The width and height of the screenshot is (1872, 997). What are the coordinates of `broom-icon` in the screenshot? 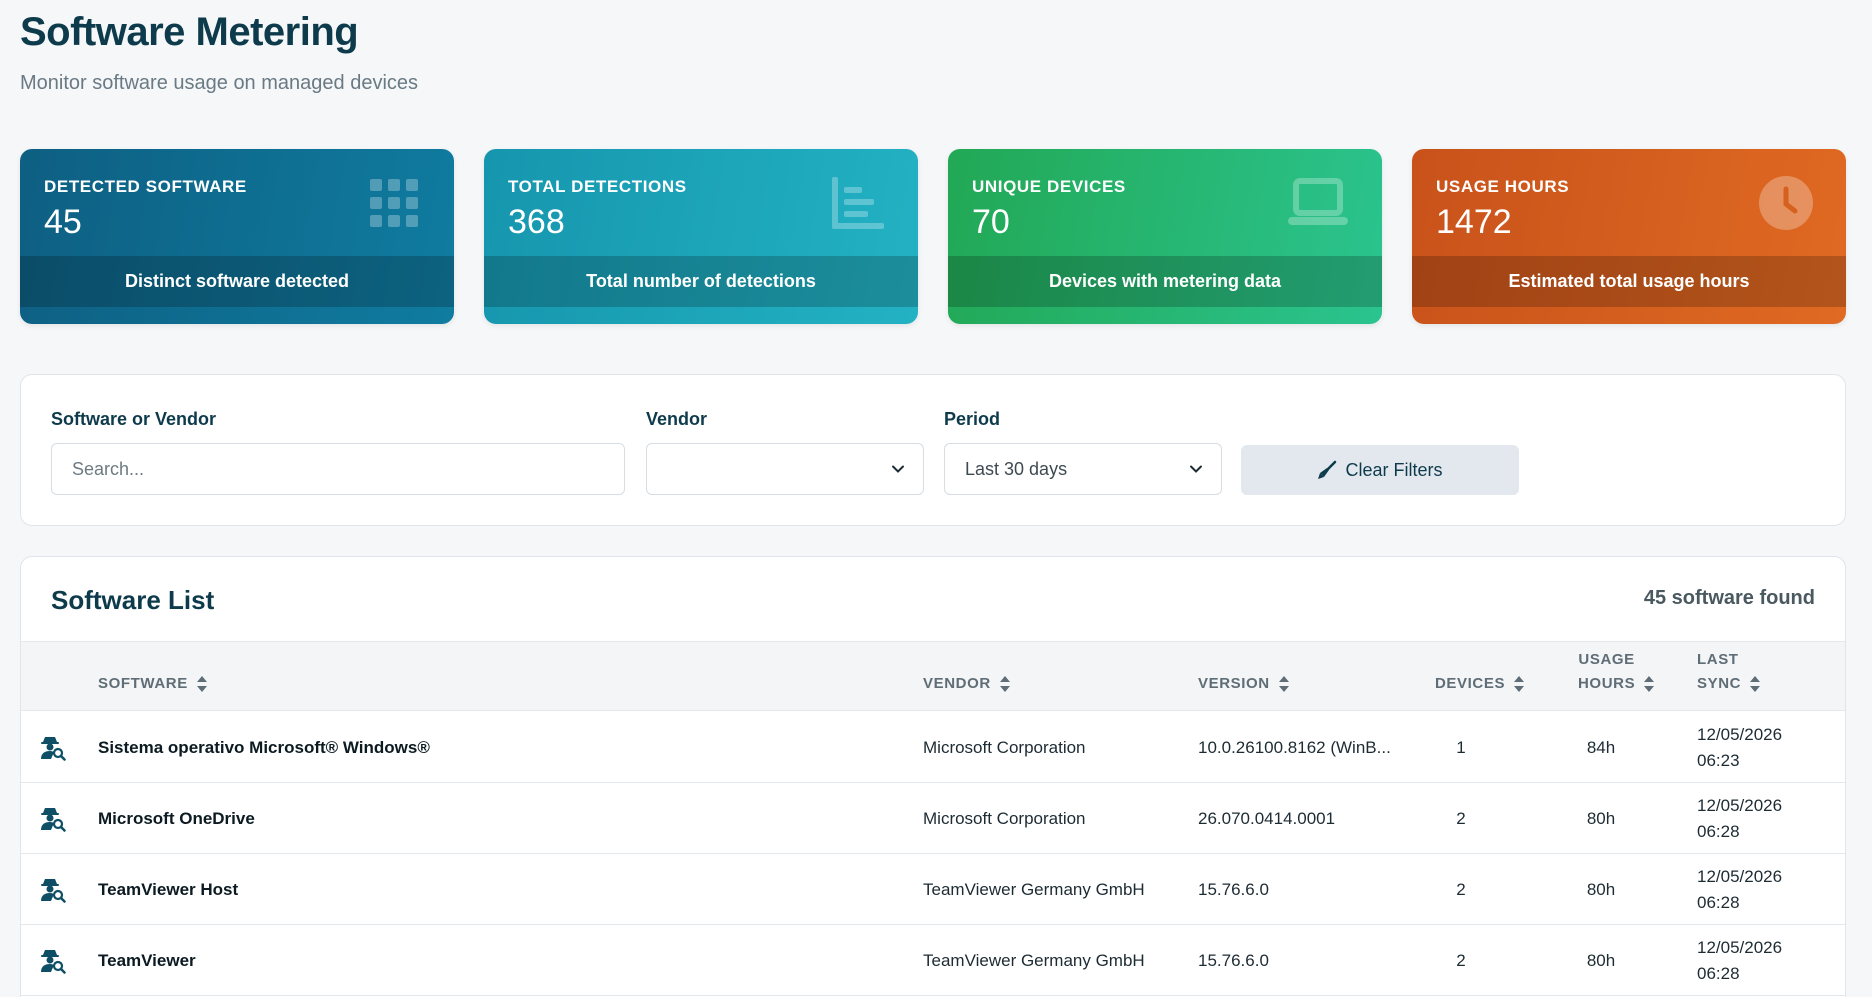 It's located at (1327, 469).